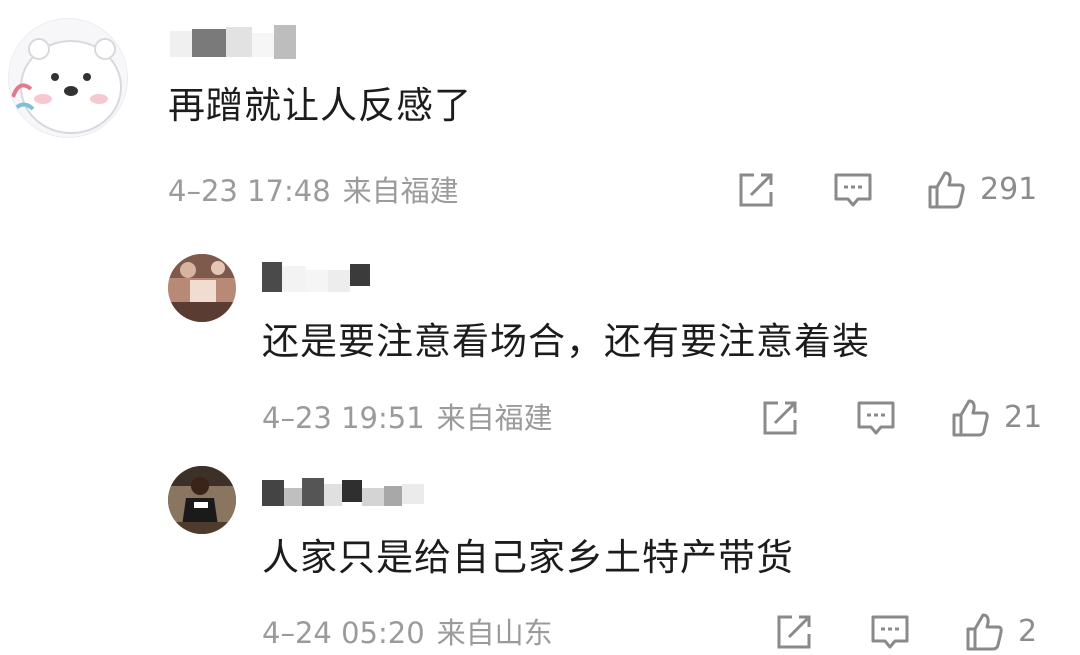 This screenshot has height=655, width=1080. I want to click on comment-content: 再蹭就让人反感了, so click(320, 105).